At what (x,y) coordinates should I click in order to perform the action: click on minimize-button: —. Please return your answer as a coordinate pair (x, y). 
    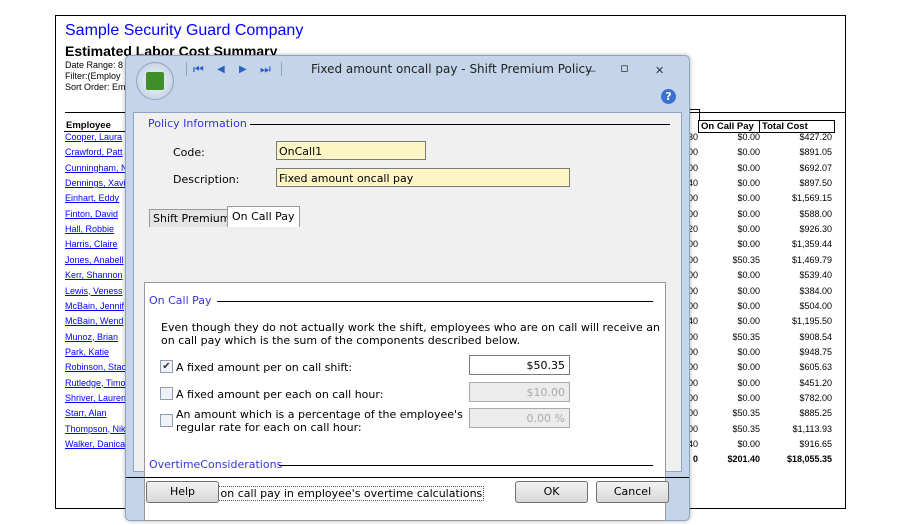
    Looking at the image, I should click on (590, 70).